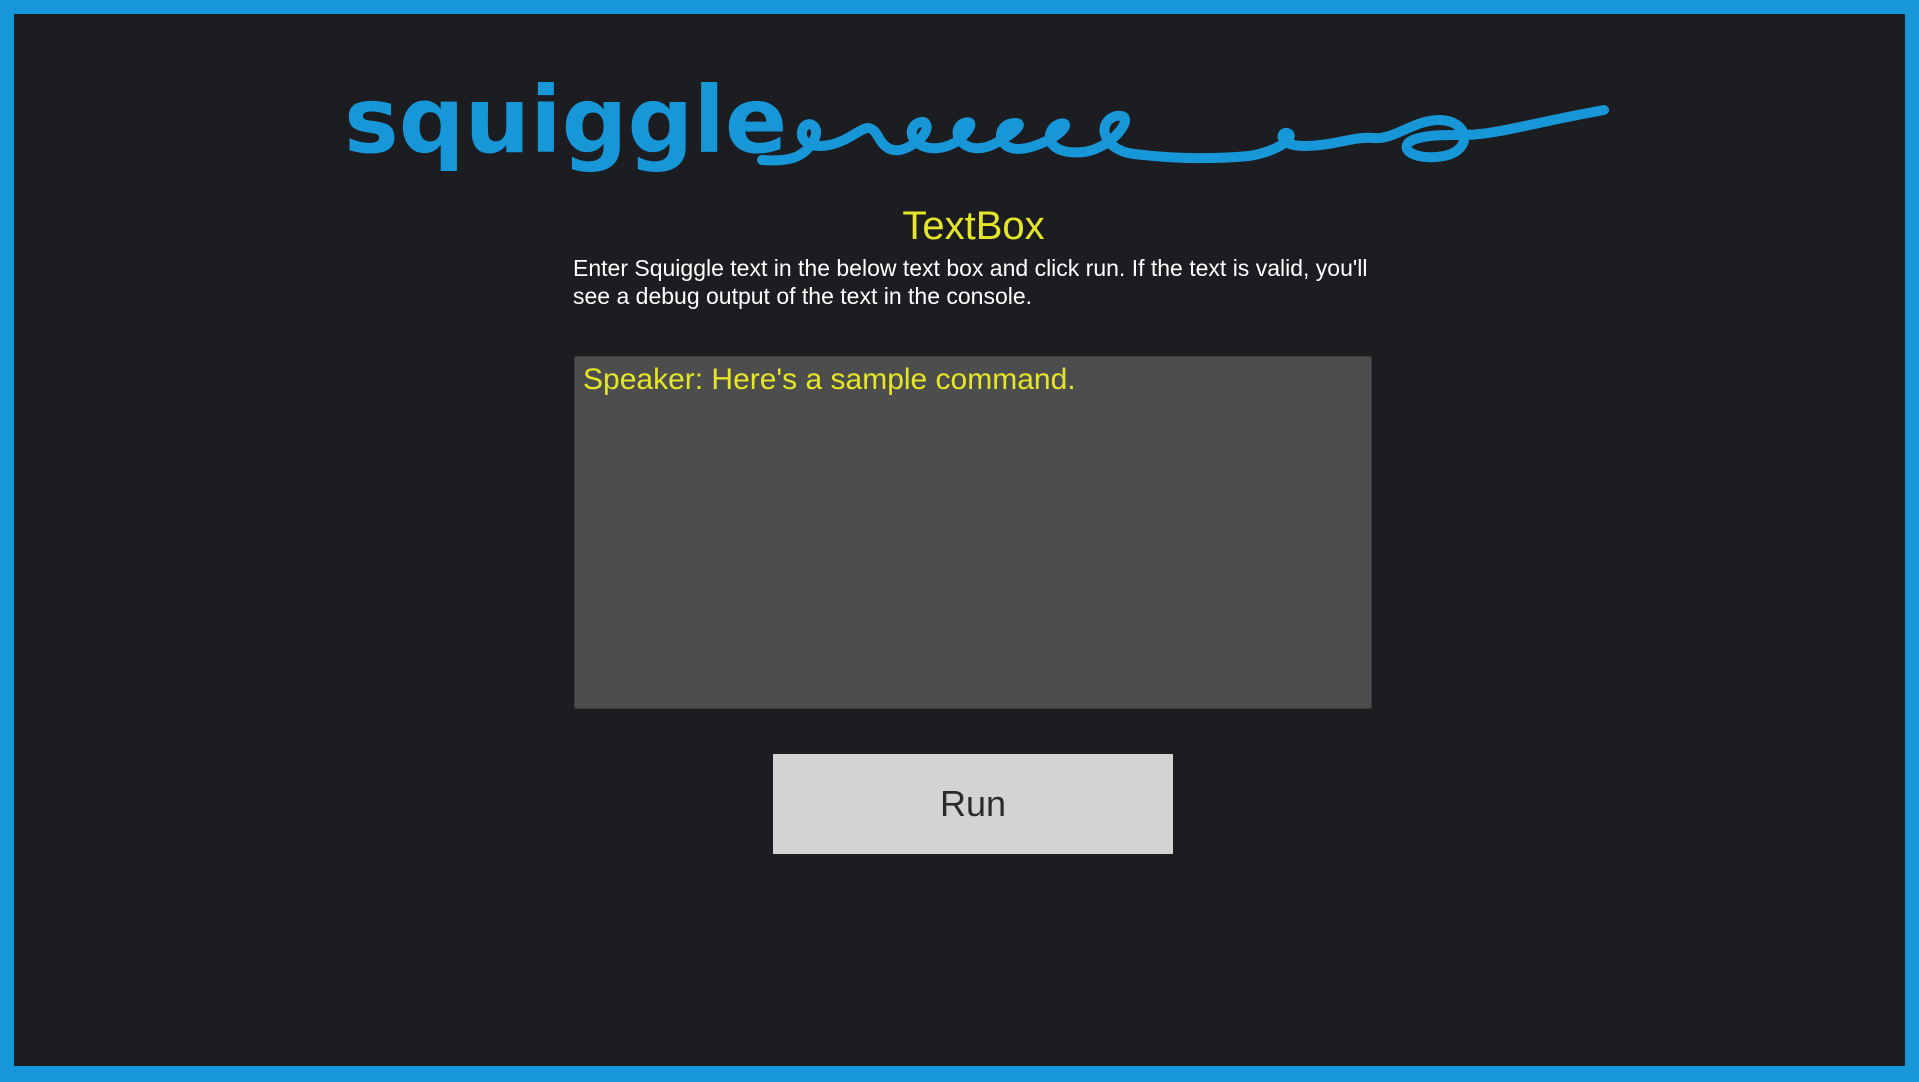  I want to click on logo-squiggle-line, so click(1183, 135).